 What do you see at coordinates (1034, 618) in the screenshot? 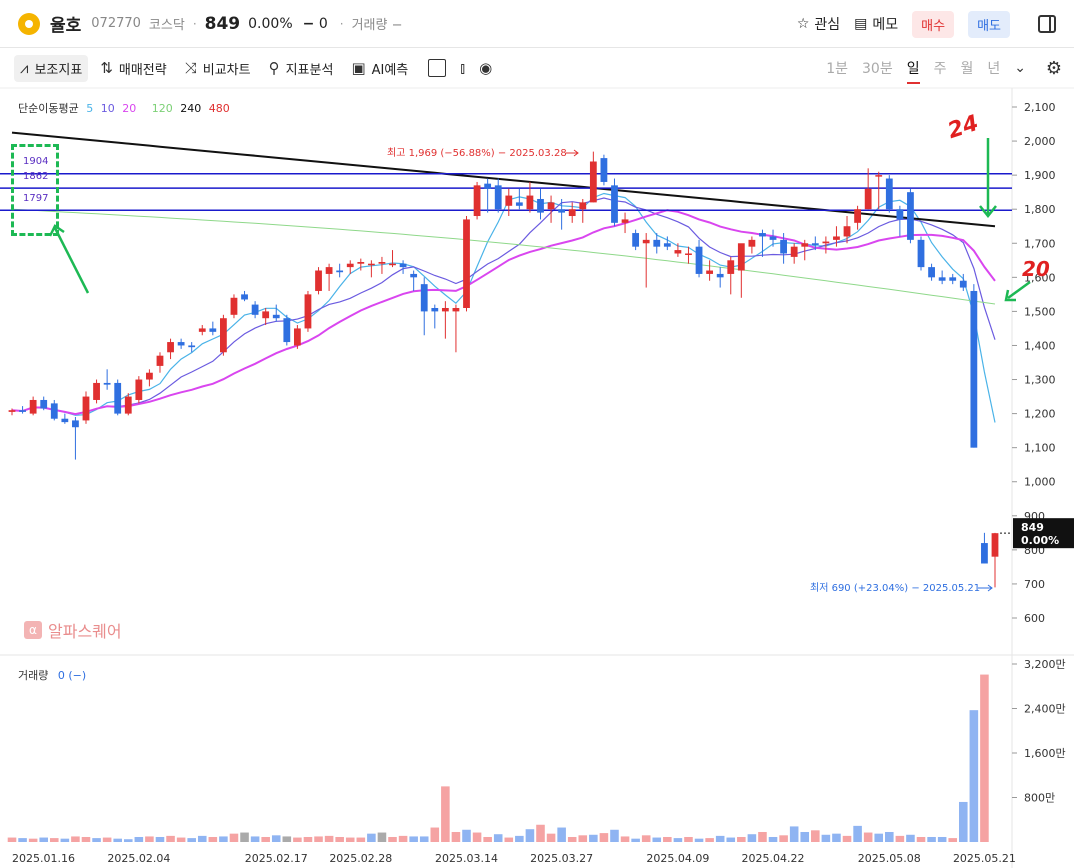
I see `y-tick-label: 600` at bounding box center [1034, 618].